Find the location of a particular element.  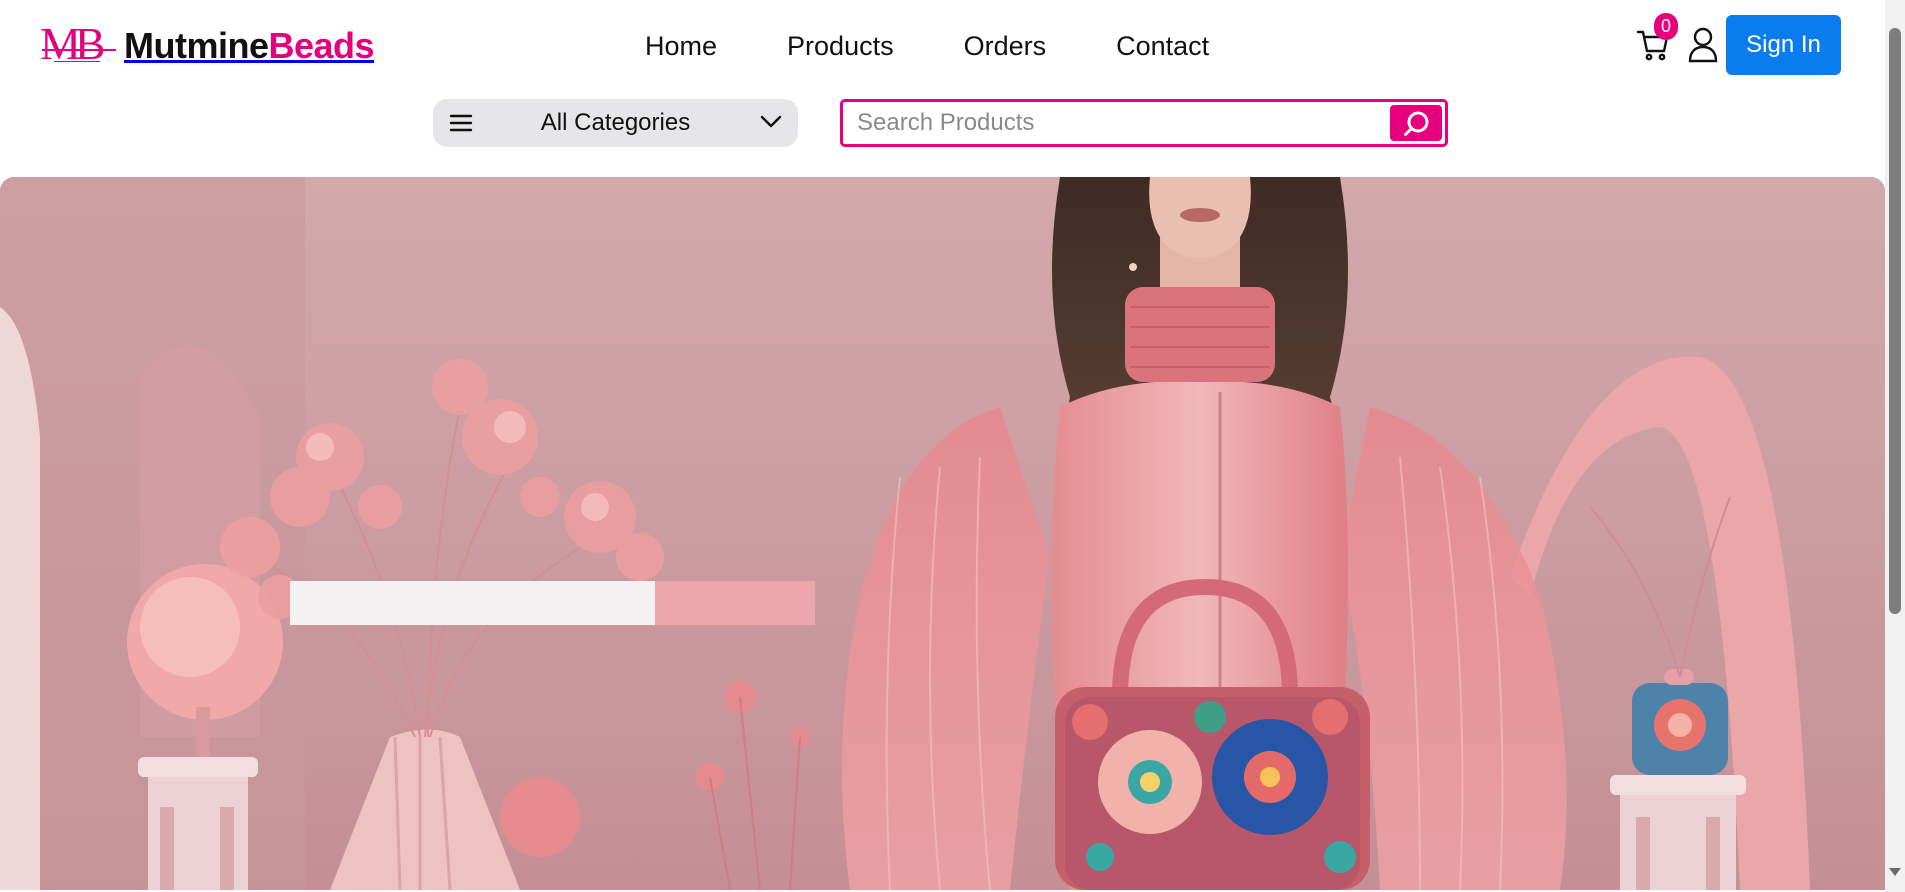

brand-logo: MB MutmineBeads is located at coordinates (207, 43).